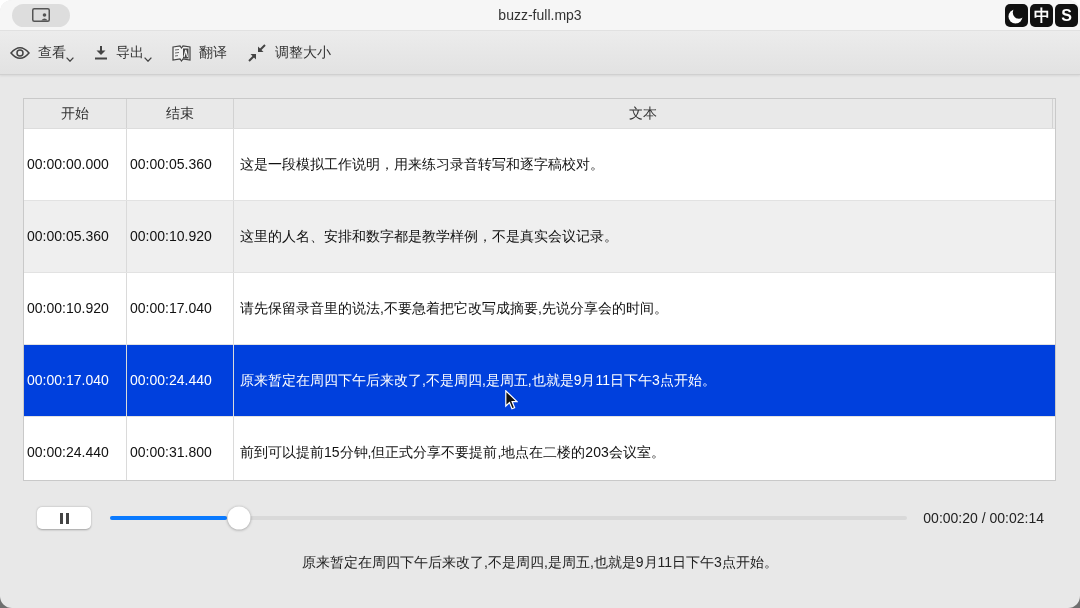 The height and width of the screenshot is (608, 1080). I want to click on column-header: 开始, so click(75, 113).